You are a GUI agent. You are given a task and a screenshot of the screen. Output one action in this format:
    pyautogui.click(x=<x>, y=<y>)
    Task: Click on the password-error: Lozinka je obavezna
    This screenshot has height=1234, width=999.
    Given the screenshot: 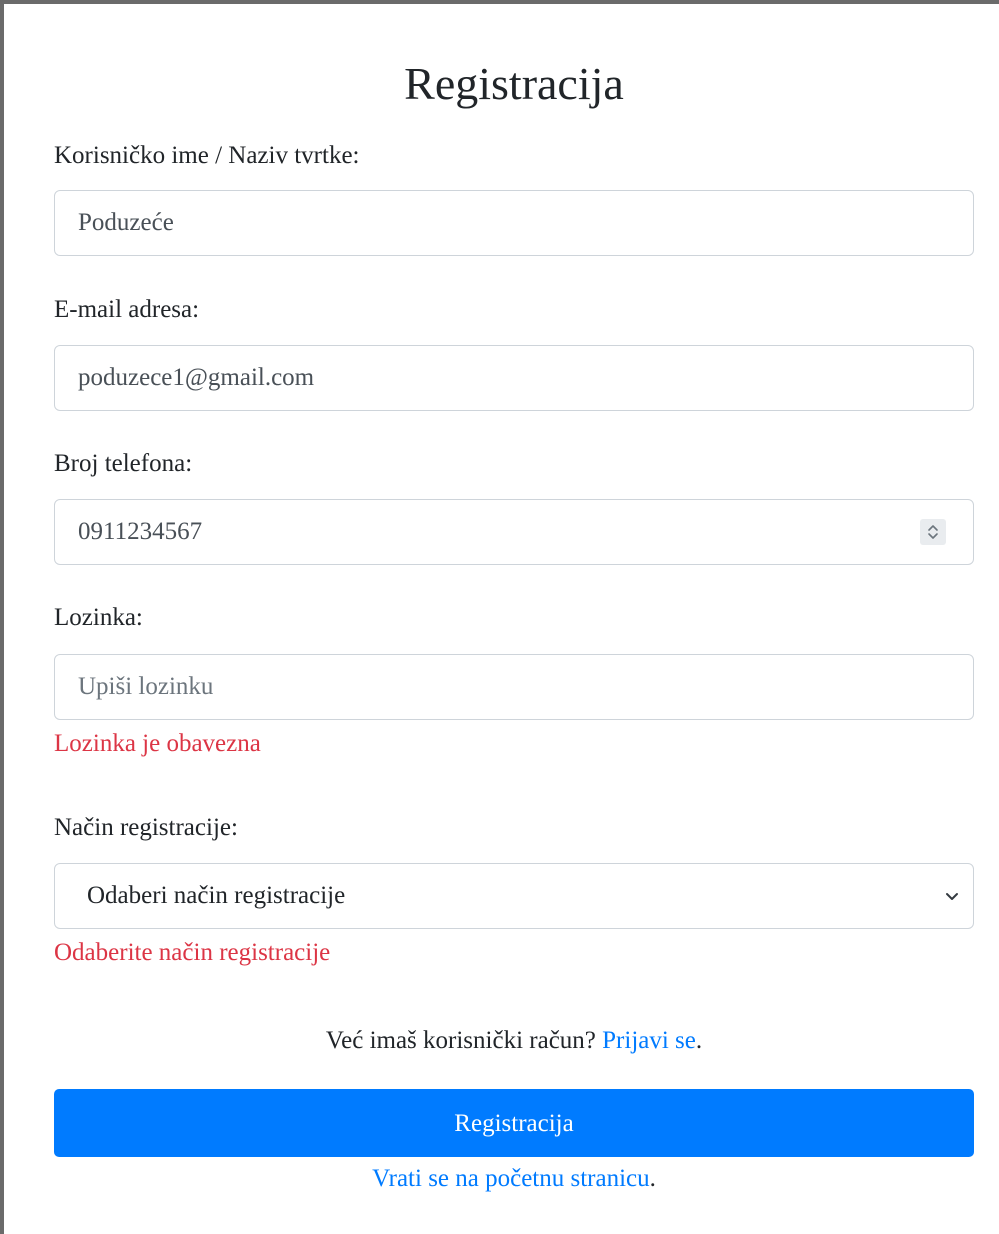 What is the action you would take?
    pyautogui.click(x=157, y=743)
    